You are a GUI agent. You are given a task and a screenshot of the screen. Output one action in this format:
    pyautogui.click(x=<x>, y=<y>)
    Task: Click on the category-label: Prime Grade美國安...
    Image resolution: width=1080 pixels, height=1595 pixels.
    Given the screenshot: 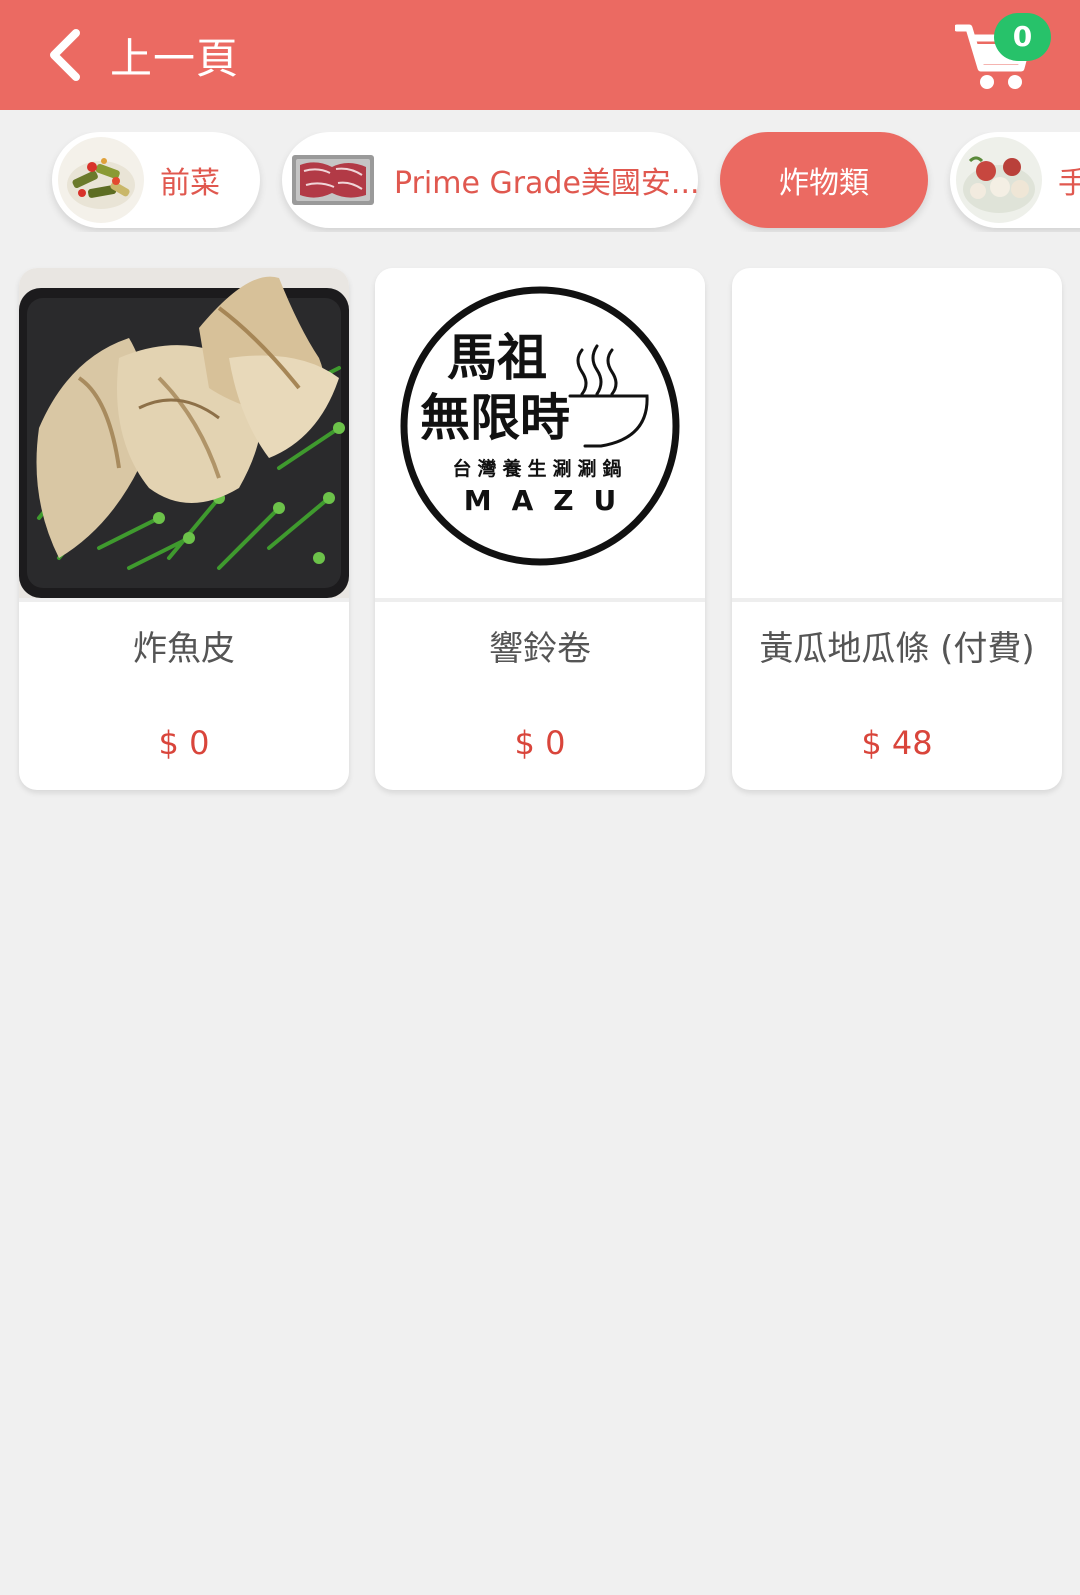 What is the action you would take?
    pyautogui.click(x=547, y=183)
    